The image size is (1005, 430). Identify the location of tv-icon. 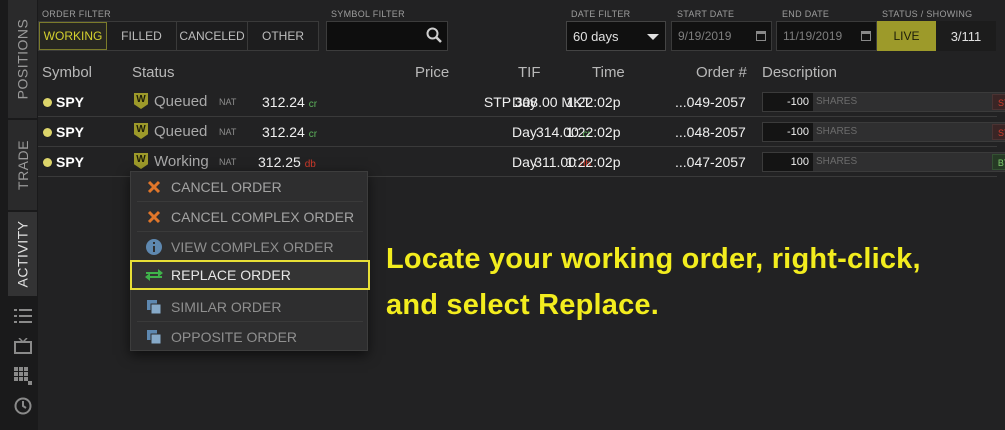
(23, 346).